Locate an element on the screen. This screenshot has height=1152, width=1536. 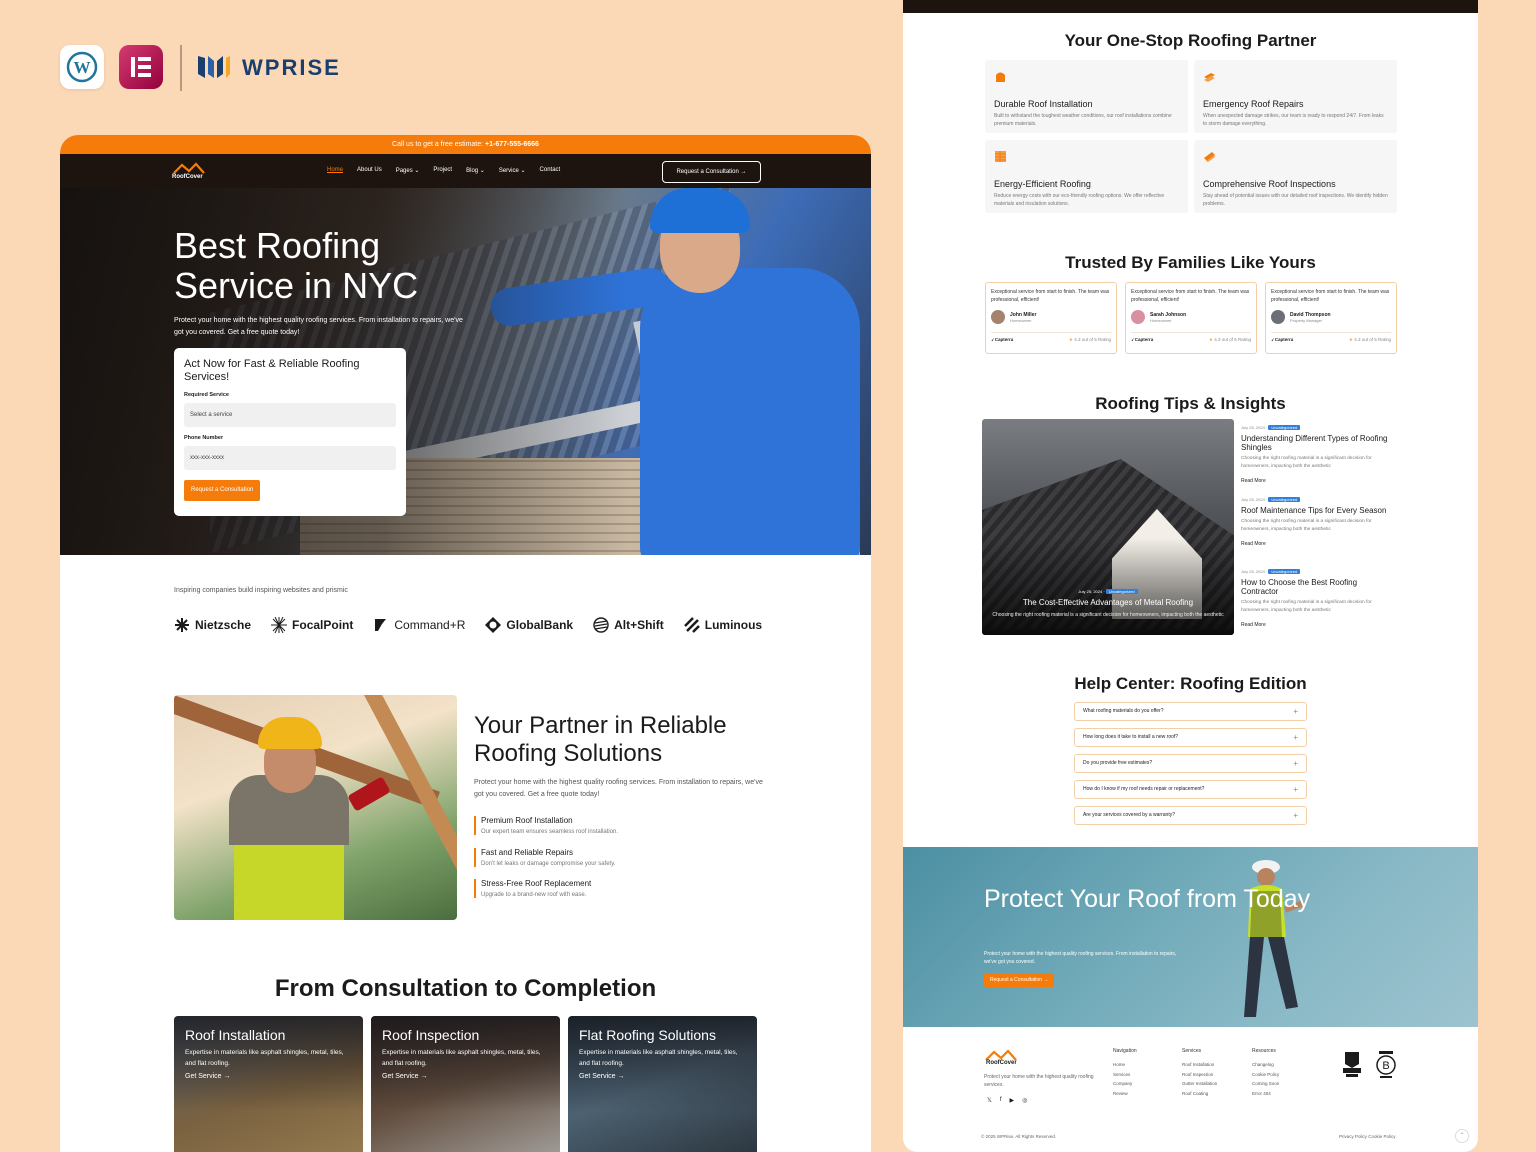
cta-request-button: Request a Consultation → is located at coordinates (1019, 980).